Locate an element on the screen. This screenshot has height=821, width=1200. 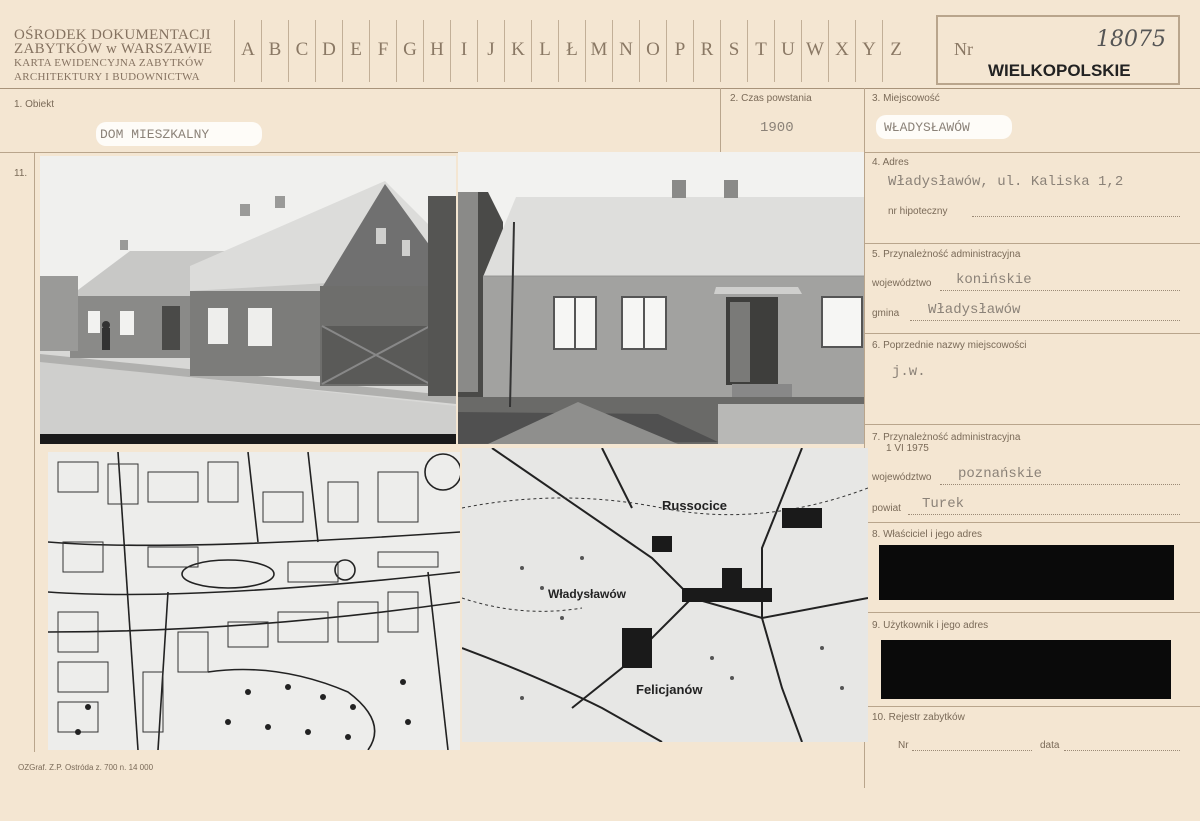
gmina-value: Władysławów is located at coordinates (974, 310).